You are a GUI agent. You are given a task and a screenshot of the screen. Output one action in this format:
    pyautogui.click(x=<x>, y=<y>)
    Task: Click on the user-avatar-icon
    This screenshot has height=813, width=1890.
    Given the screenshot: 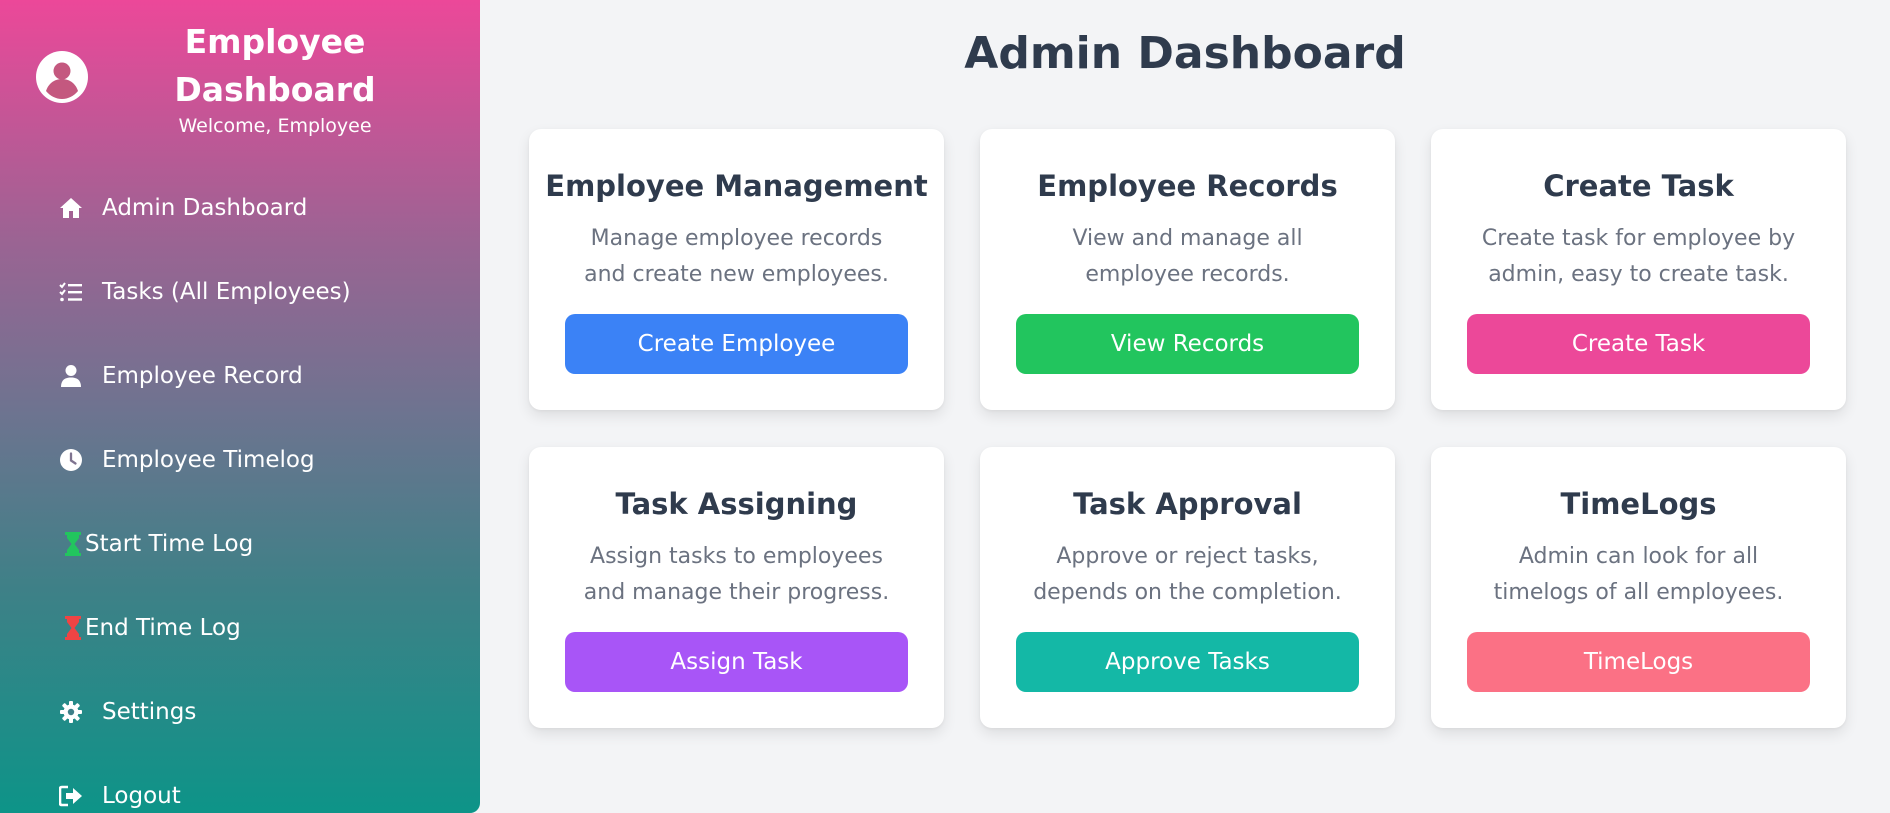 What is the action you would take?
    pyautogui.click(x=62, y=77)
    